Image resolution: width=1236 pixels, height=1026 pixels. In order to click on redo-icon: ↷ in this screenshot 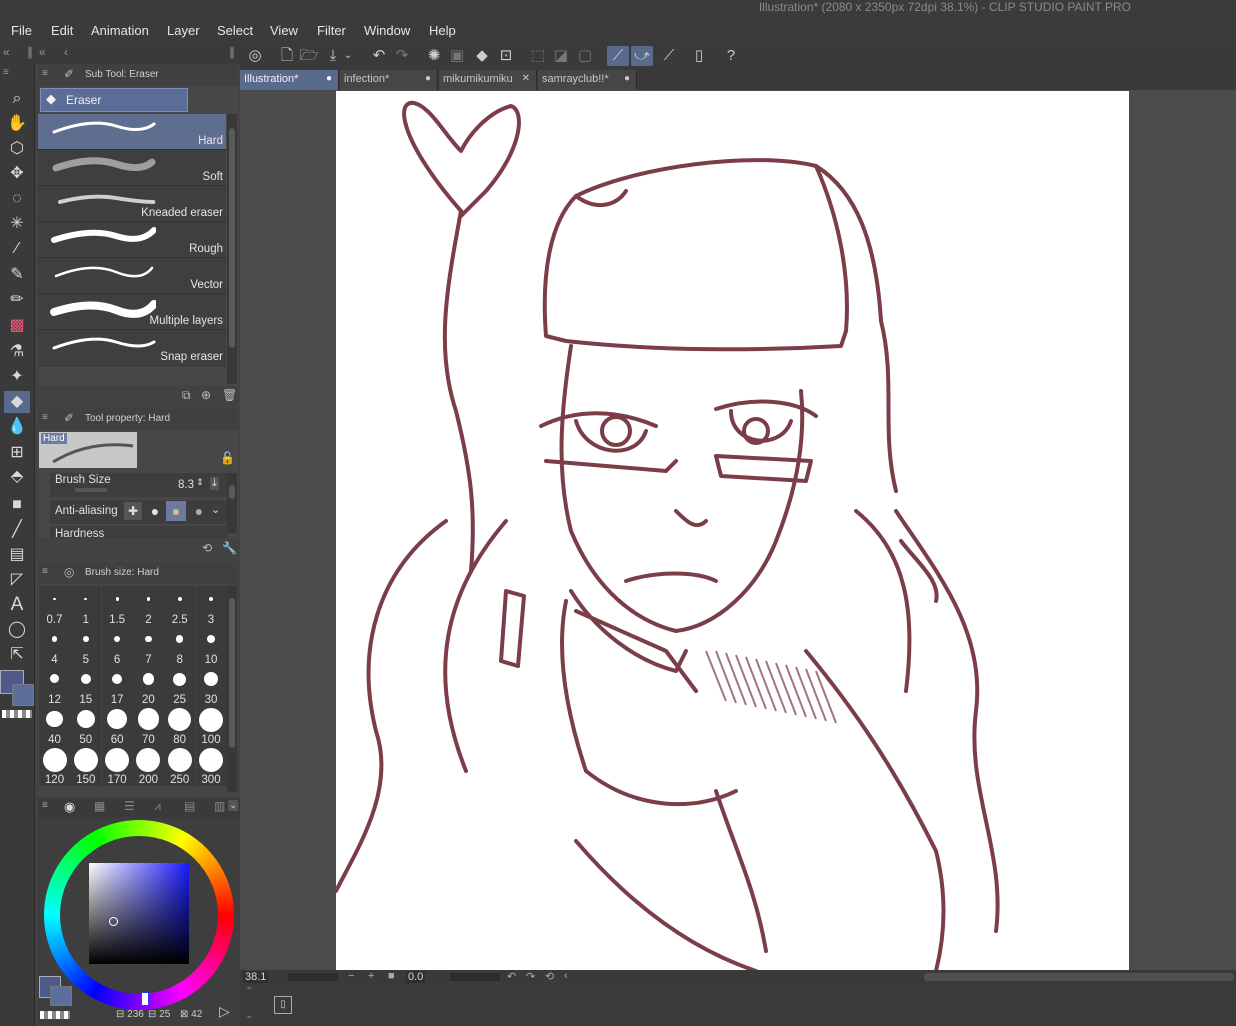, I will do `click(402, 56)`.